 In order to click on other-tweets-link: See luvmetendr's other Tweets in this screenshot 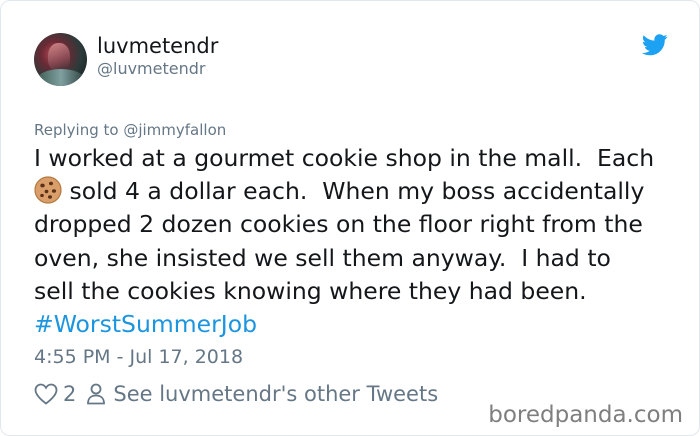, I will do `click(275, 394)`.